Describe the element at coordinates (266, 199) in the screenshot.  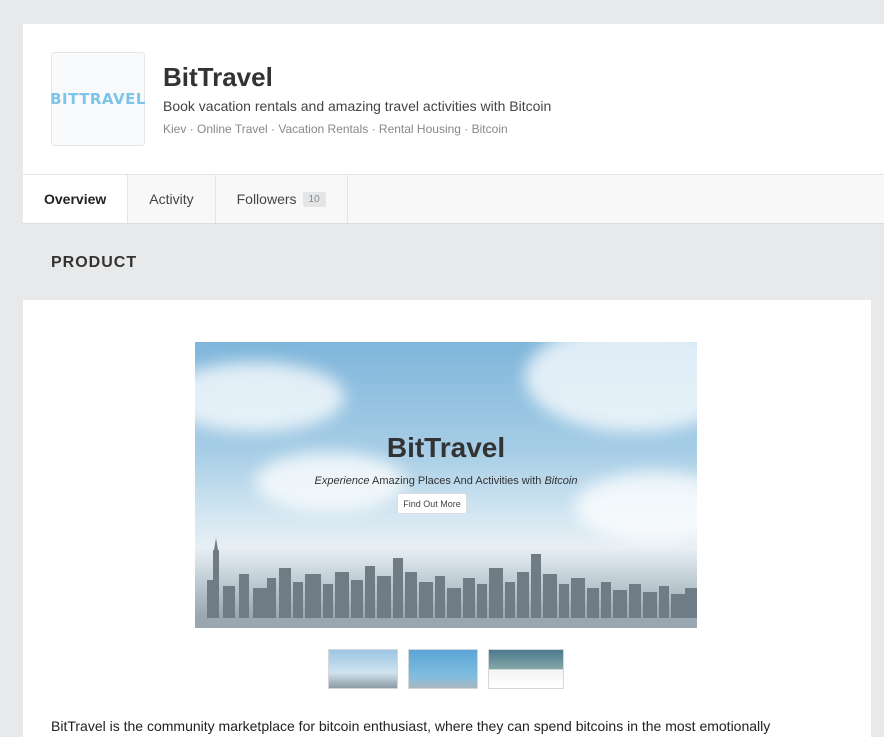
I see `tab-label: Followers` at that location.